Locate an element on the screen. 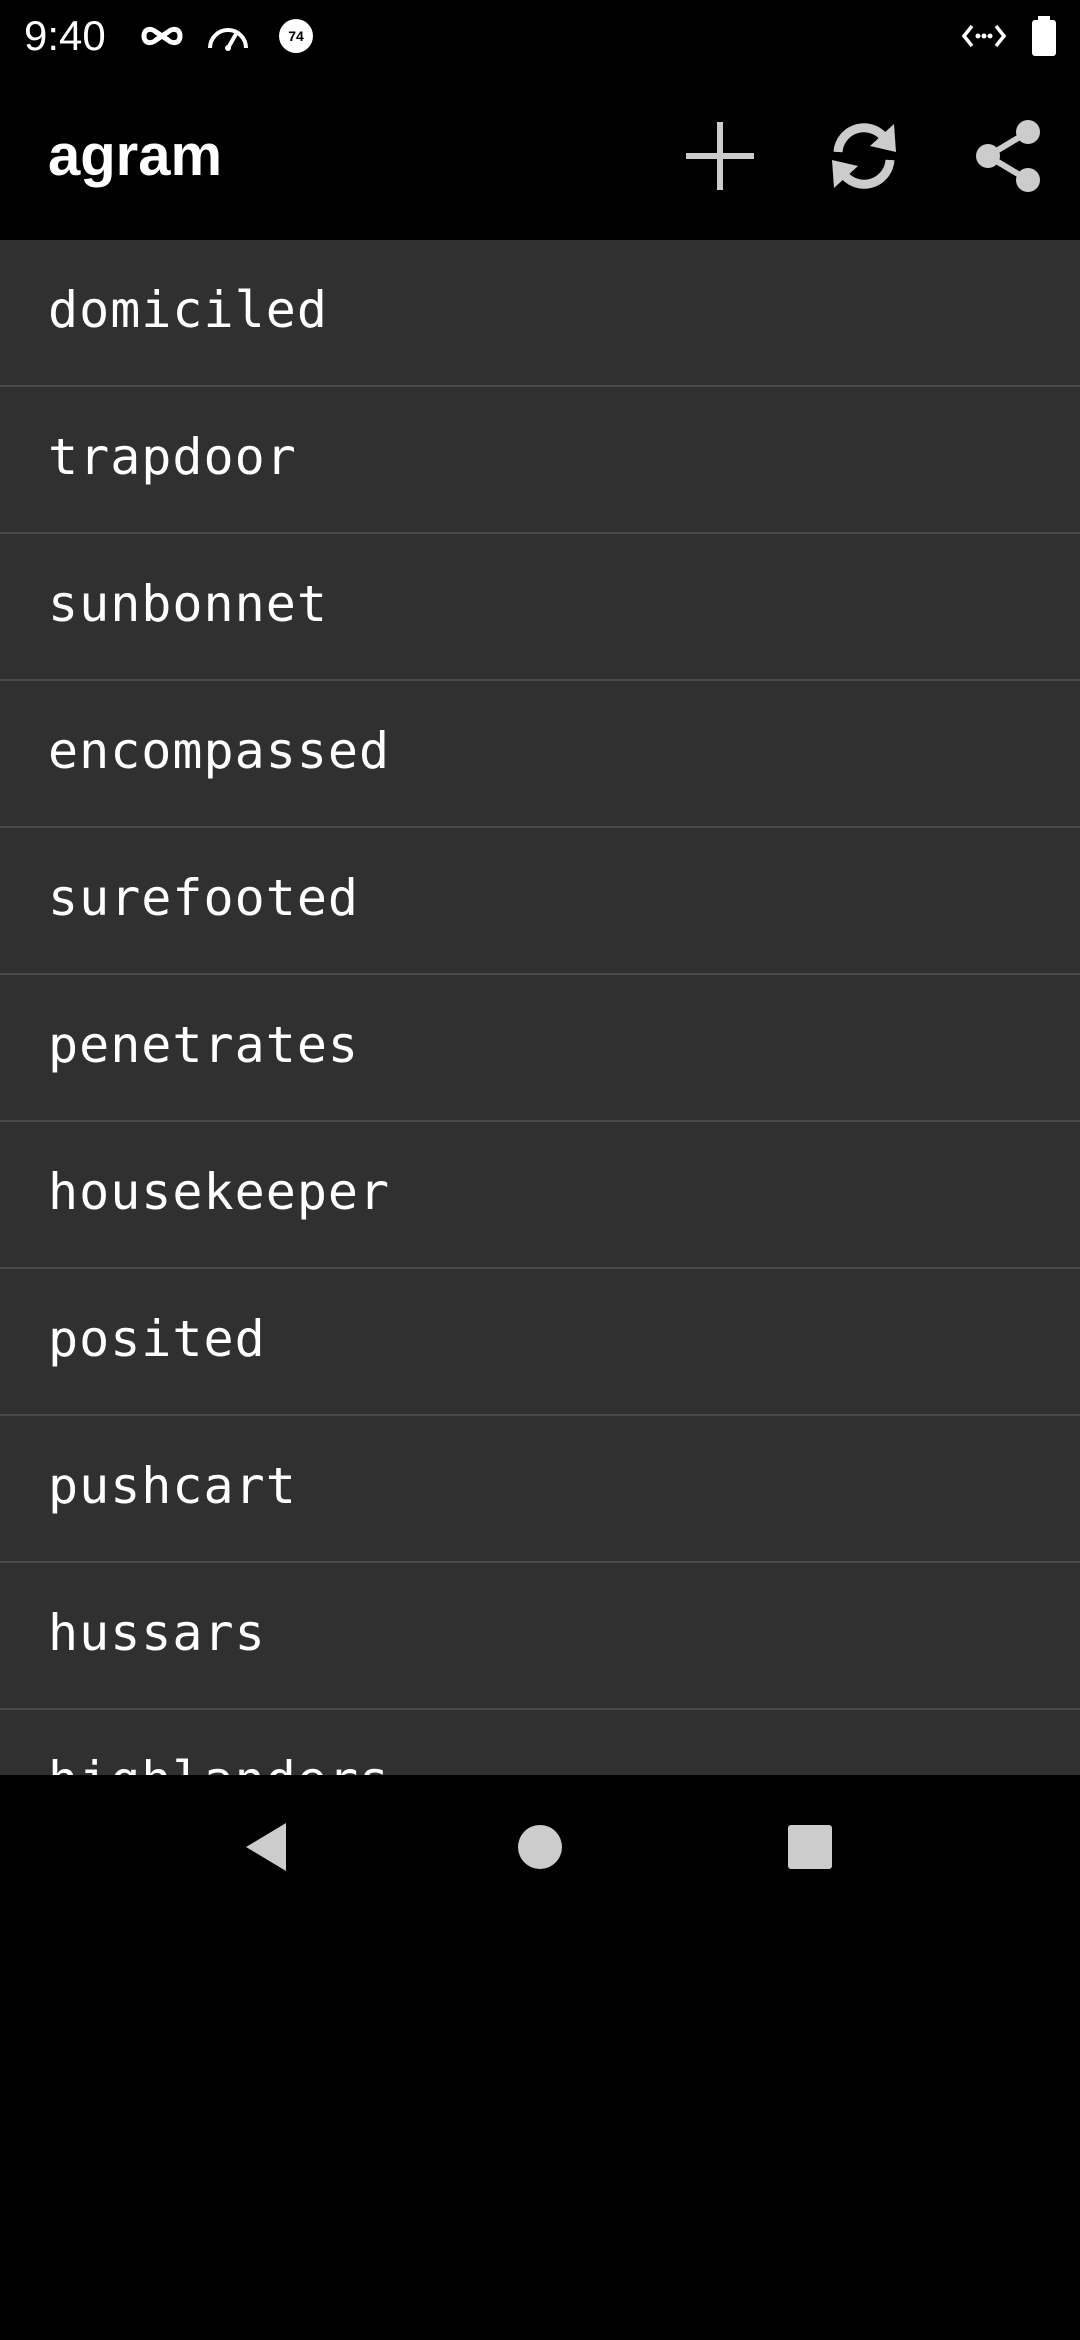 Image resolution: width=1080 pixels, height=2340 pixels. speedometer-icon is located at coordinates (228, 39).